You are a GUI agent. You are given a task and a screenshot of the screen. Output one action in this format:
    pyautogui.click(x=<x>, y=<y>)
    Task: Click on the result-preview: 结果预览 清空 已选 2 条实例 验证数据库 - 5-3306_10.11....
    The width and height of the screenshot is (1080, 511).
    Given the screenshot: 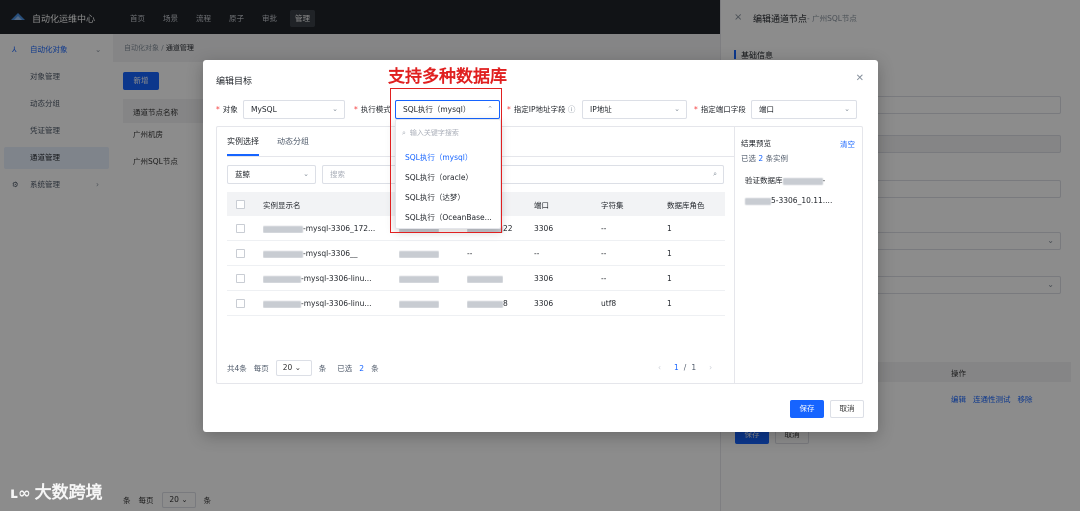 What is the action you would take?
    pyautogui.click(x=798, y=255)
    